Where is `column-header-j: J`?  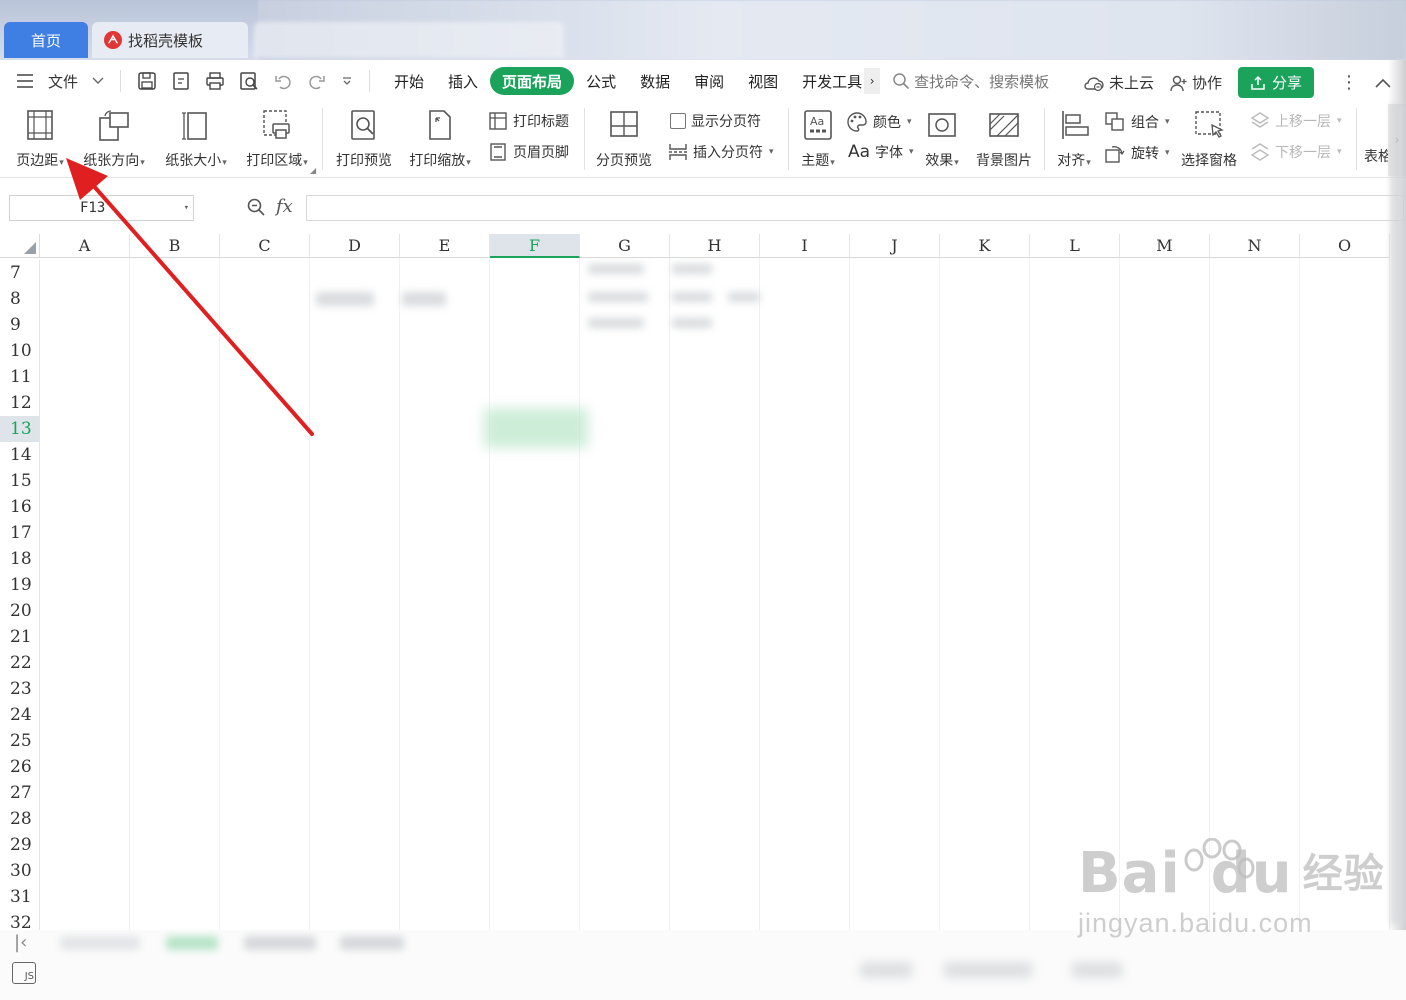
column-header-j: J is located at coordinates (895, 246).